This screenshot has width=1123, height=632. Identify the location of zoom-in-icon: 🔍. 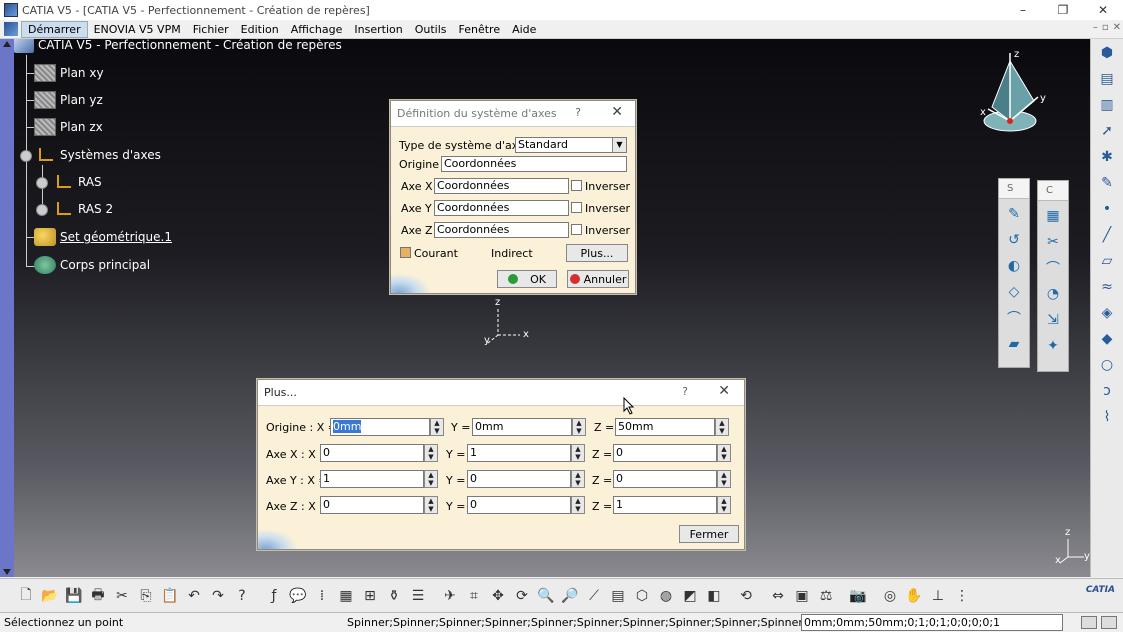
(546, 596).